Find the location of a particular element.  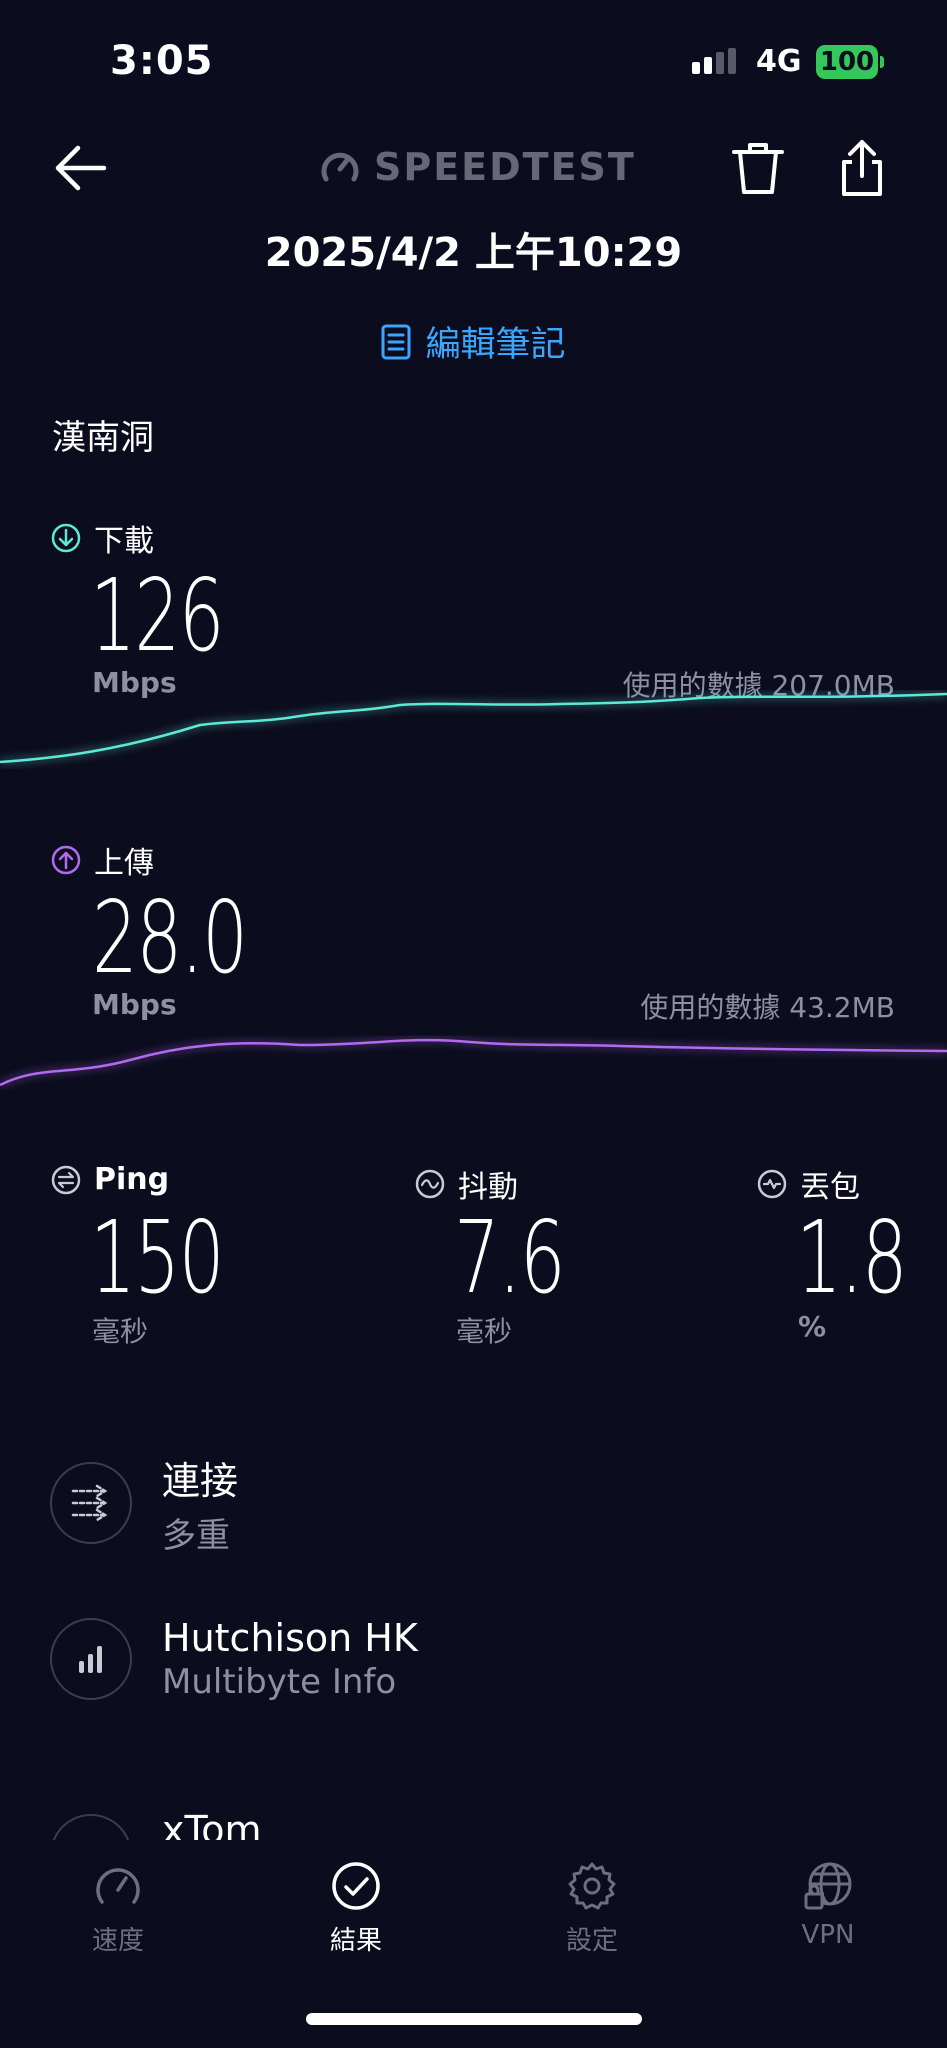

upload-arrow-icon is located at coordinates (66, 860).